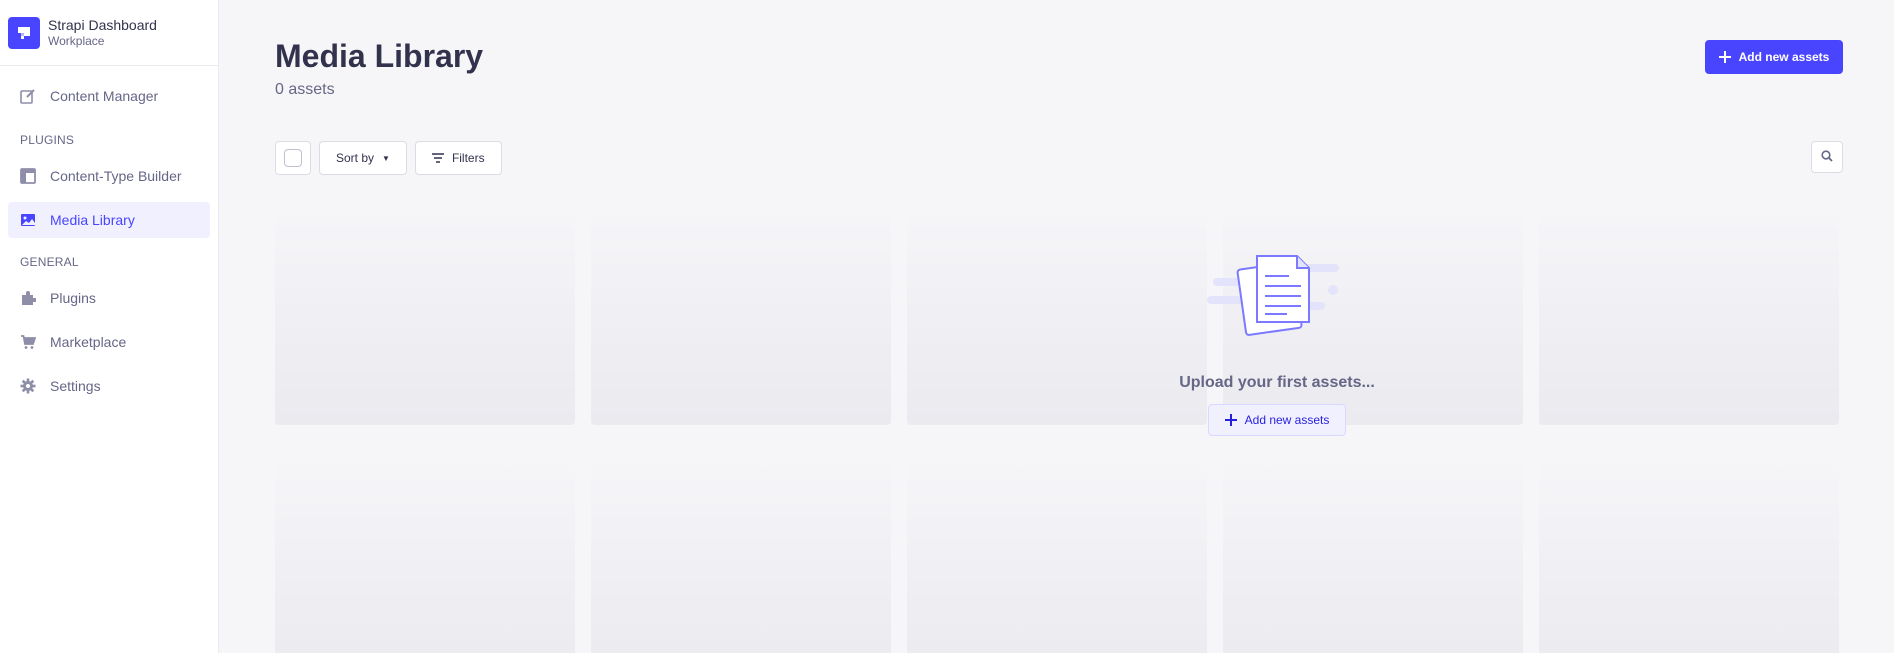 The image size is (1894, 653). I want to click on sidebar-item-plugins: Plugins, so click(109, 298).